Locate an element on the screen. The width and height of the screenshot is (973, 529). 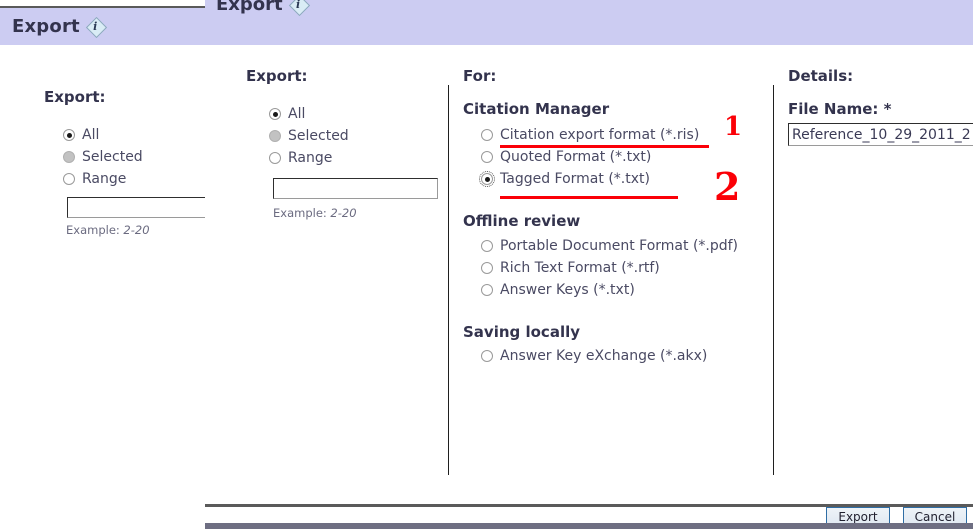
background-range-example: Example: 2-20 is located at coordinates (108, 230).